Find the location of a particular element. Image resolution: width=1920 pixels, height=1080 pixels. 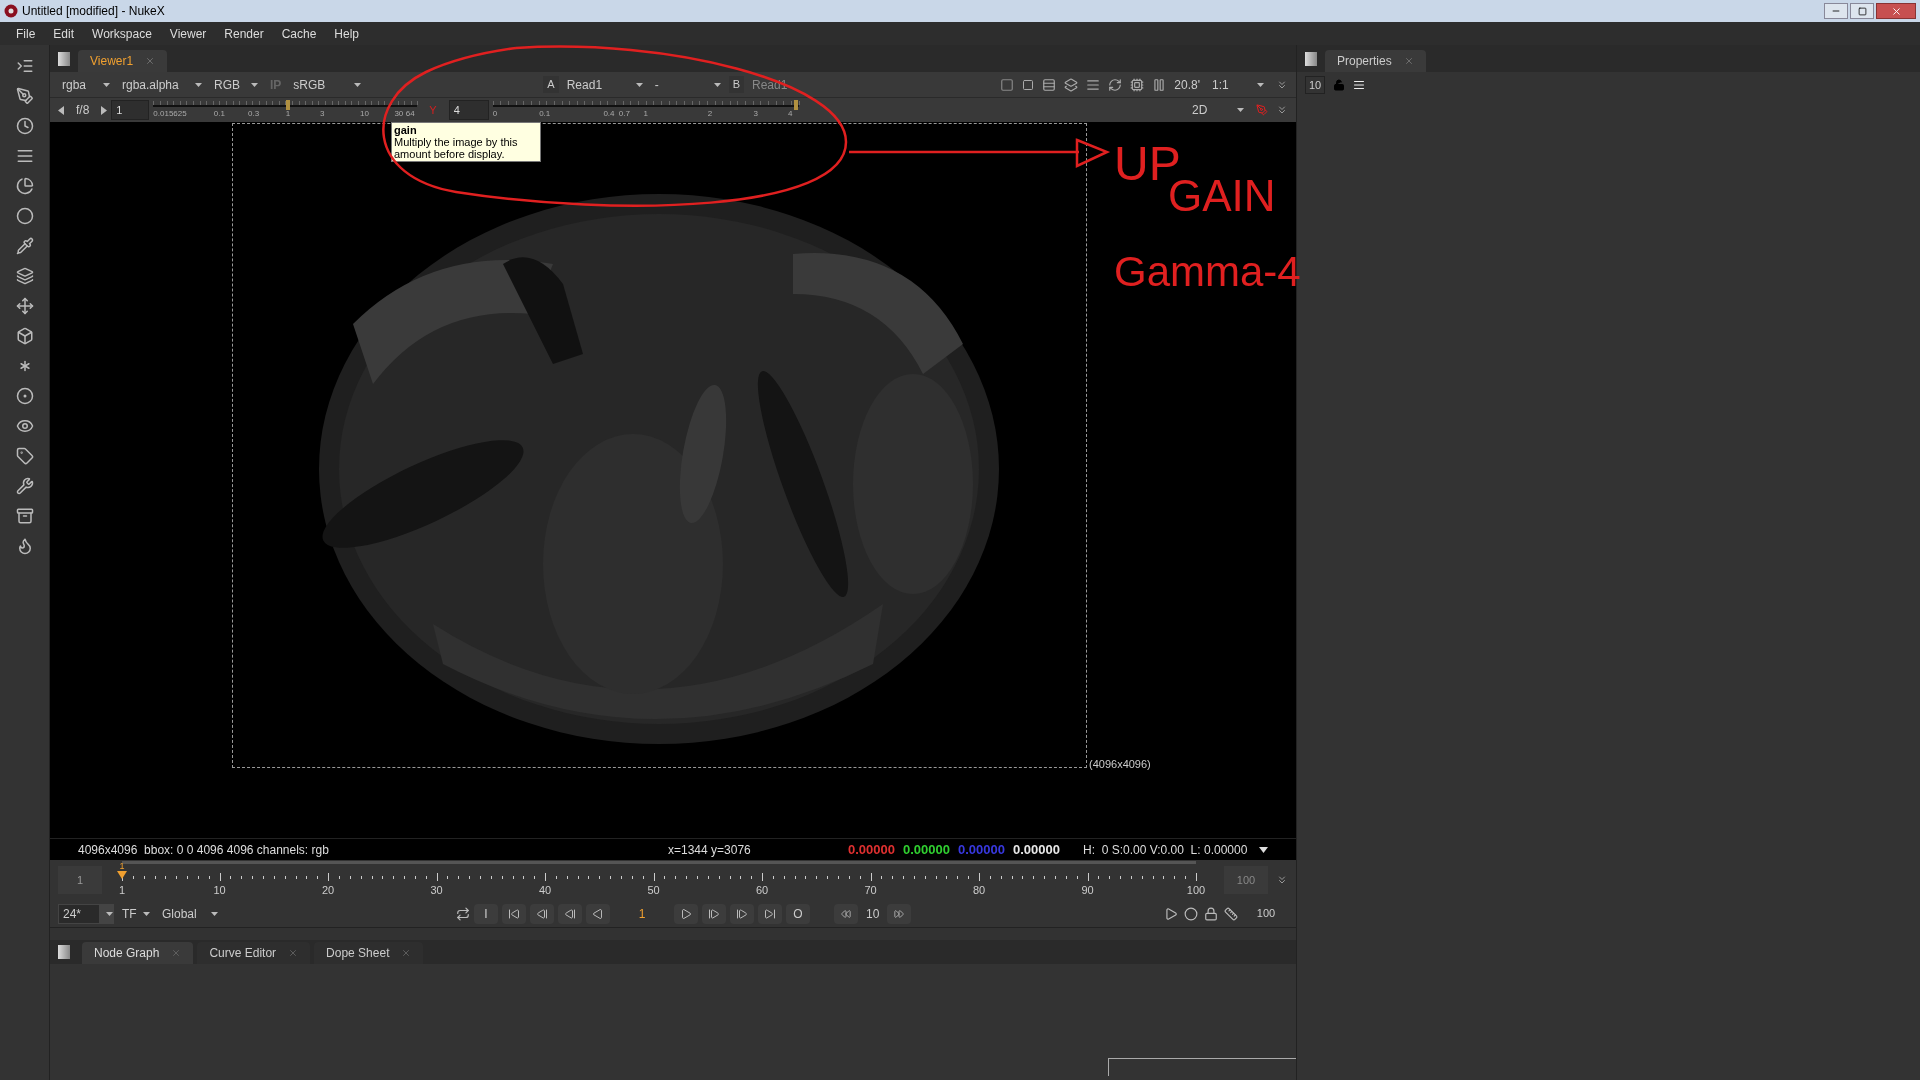

ring-icon is located at coordinates (24, 396).